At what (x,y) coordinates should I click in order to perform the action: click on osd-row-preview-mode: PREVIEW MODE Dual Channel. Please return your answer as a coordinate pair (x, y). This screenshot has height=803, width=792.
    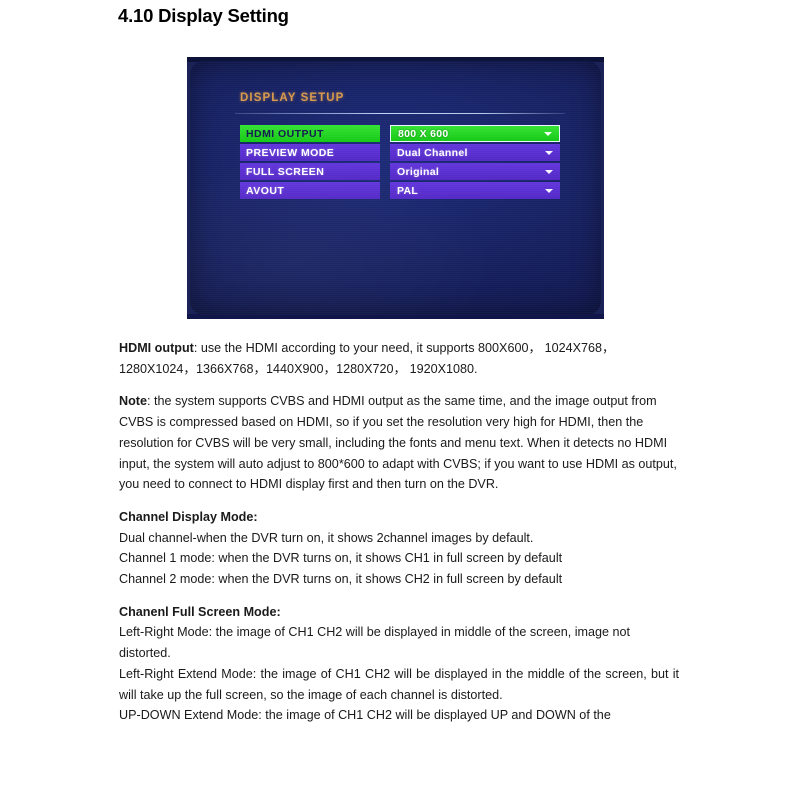
    Looking at the image, I should click on (400, 152).